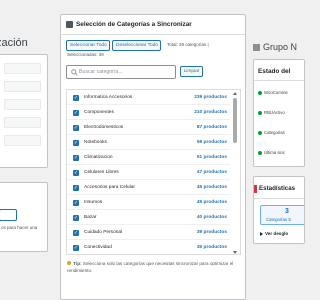 The height and width of the screenshot is (300, 320). Describe the element at coordinates (275, 152) in the screenshot. I see `status-text: Última sinc` at that location.